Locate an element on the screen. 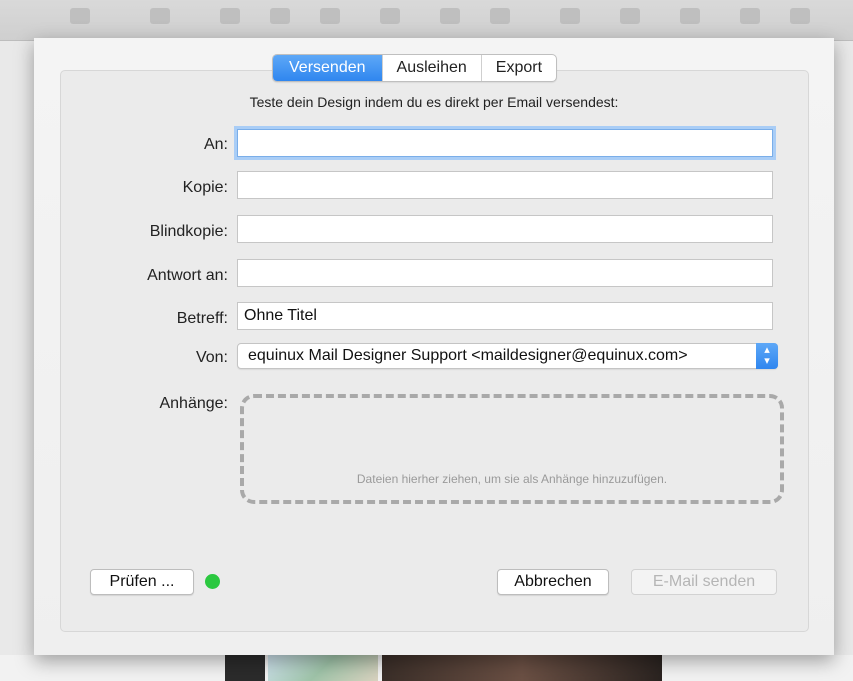 This screenshot has height=681, width=853. status-indicator is located at coordinates (212, 581).